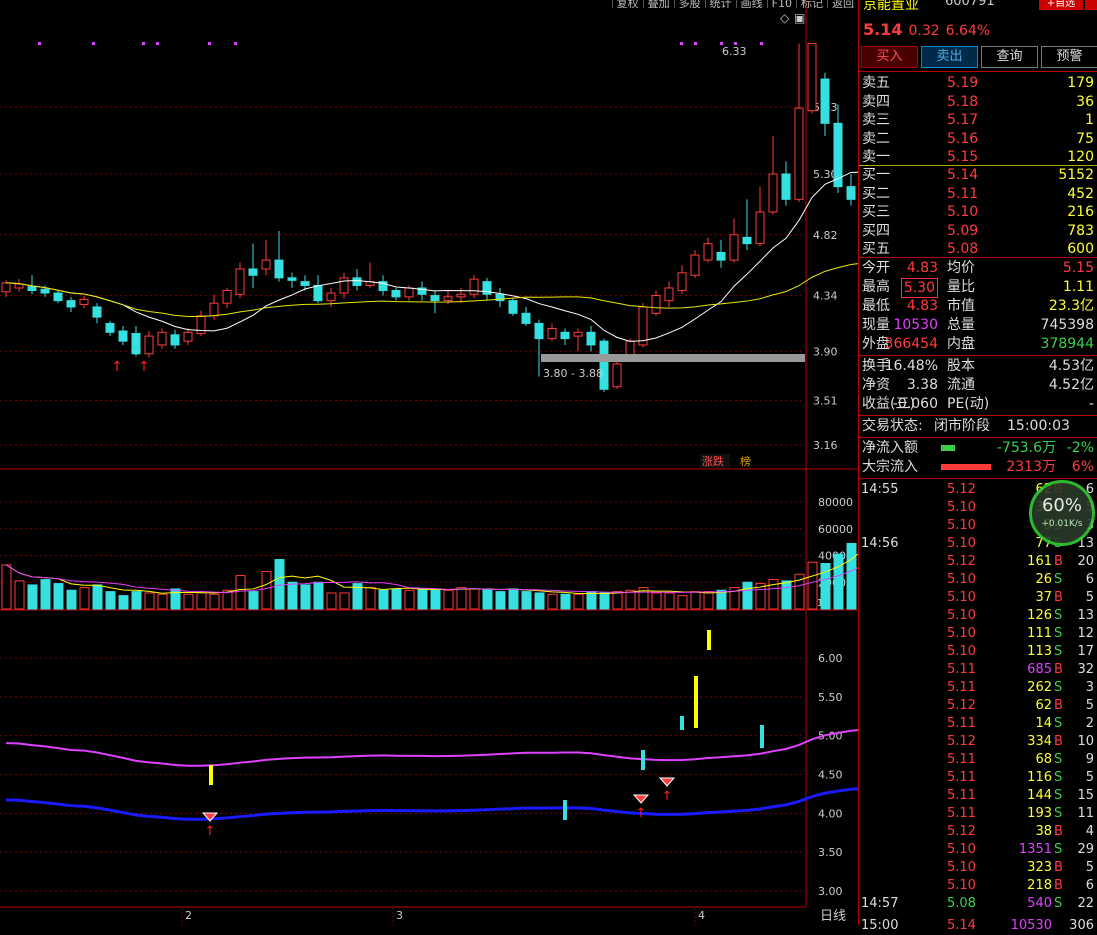 This screenshot has width=1097, height=935. I want to click on tick-price: 5.11, so click(961, 687).